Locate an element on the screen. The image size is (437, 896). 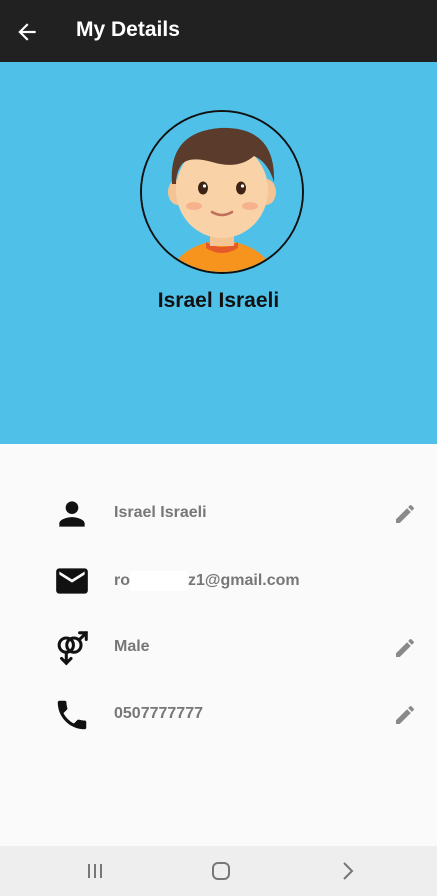
gender-icon is located at coordinates (72, 648).